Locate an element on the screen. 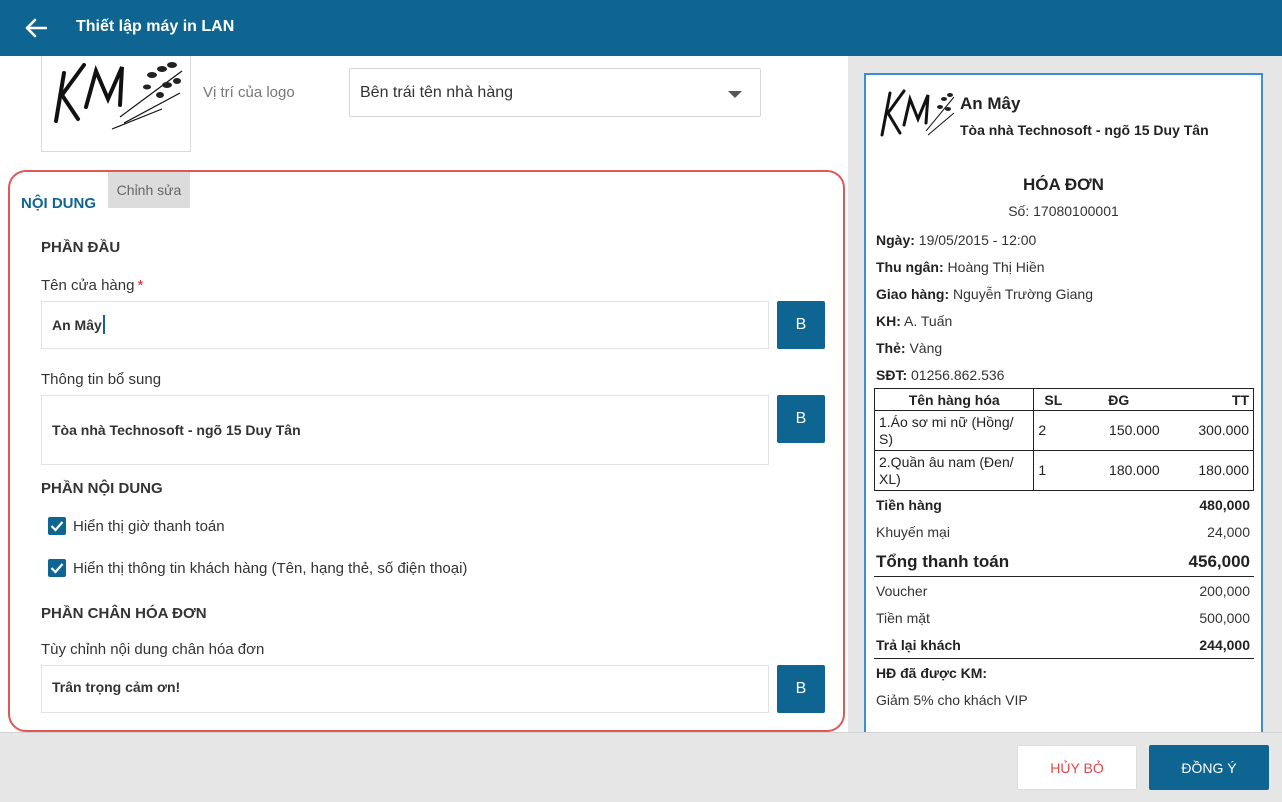 This screenshot has width=1282, height=802. receipt-logo-image is located at coordinates (917, 113).